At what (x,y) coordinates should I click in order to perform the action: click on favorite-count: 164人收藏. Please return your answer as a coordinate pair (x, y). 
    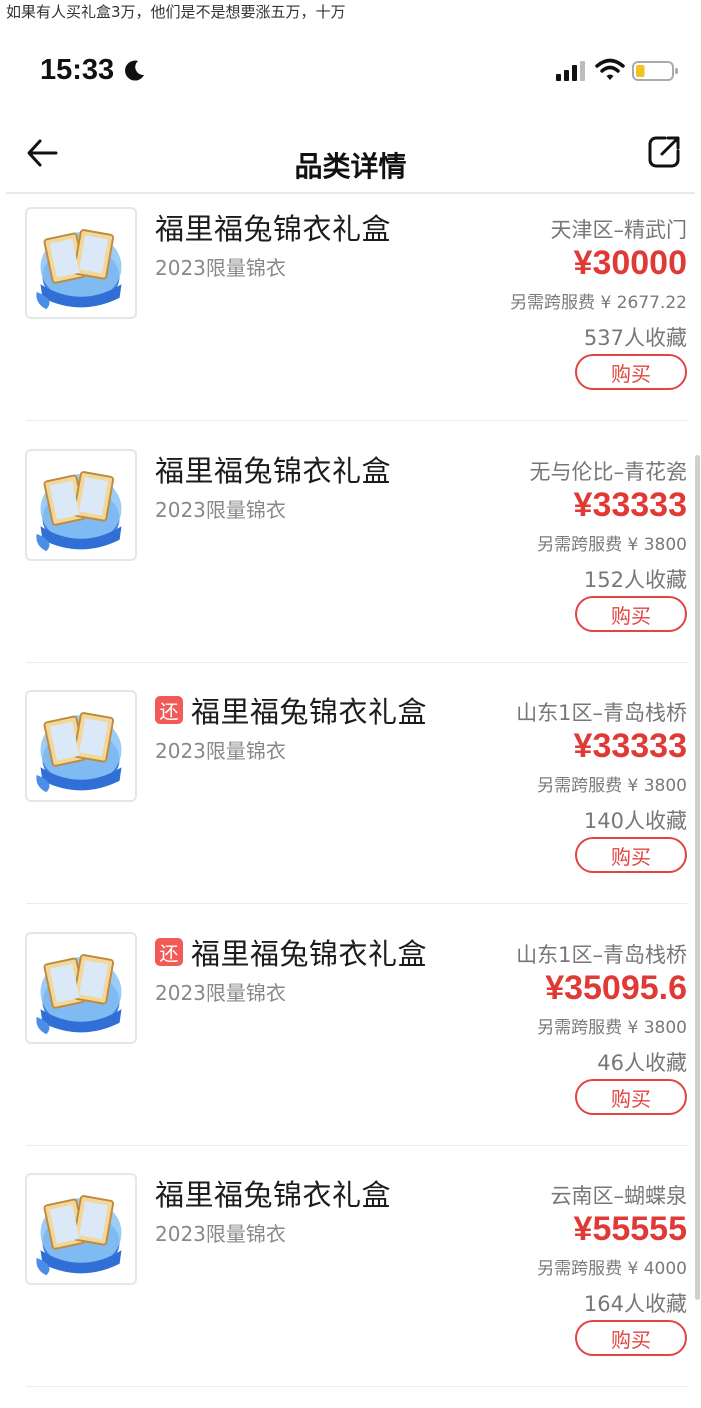
    Looking at the image, I should click on (635, 1304).